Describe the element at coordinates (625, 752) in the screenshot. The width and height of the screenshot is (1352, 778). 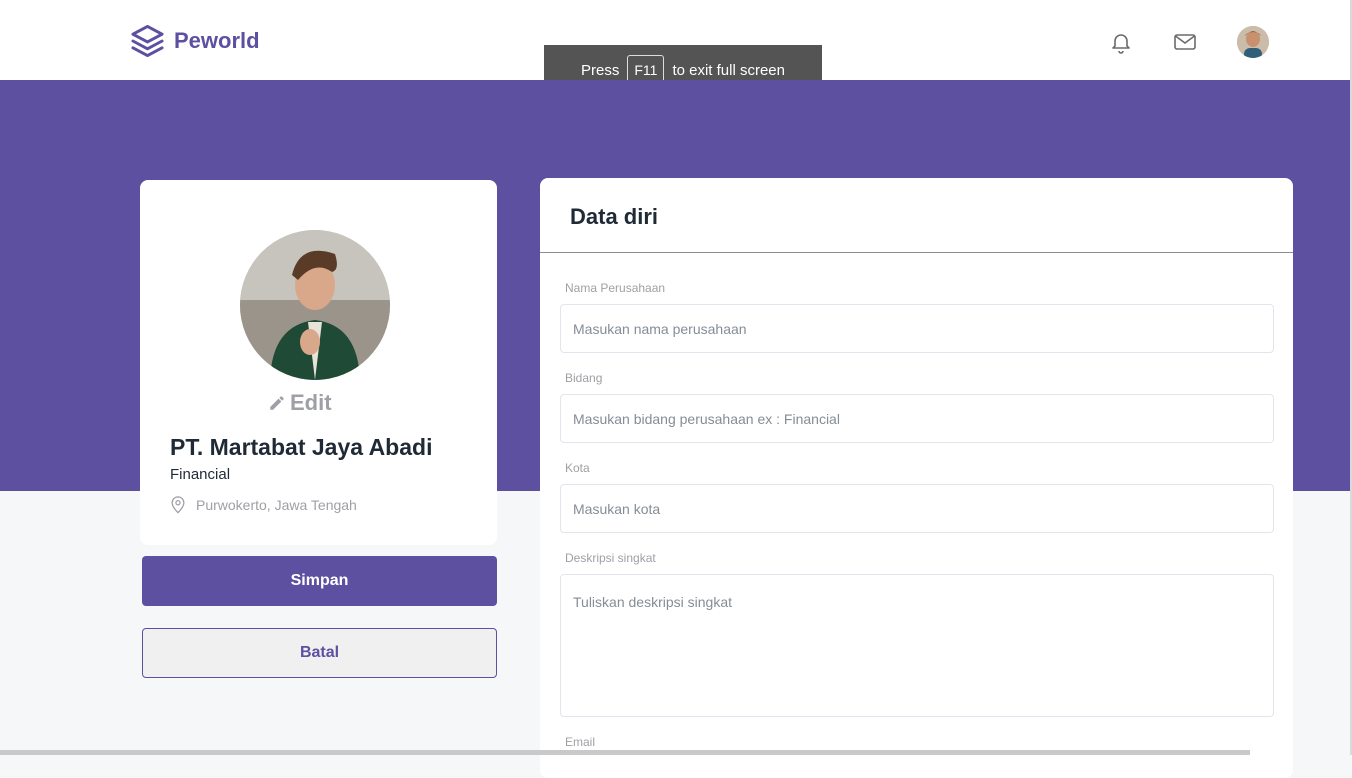
I see `horizontal-scrollbar` at that location.